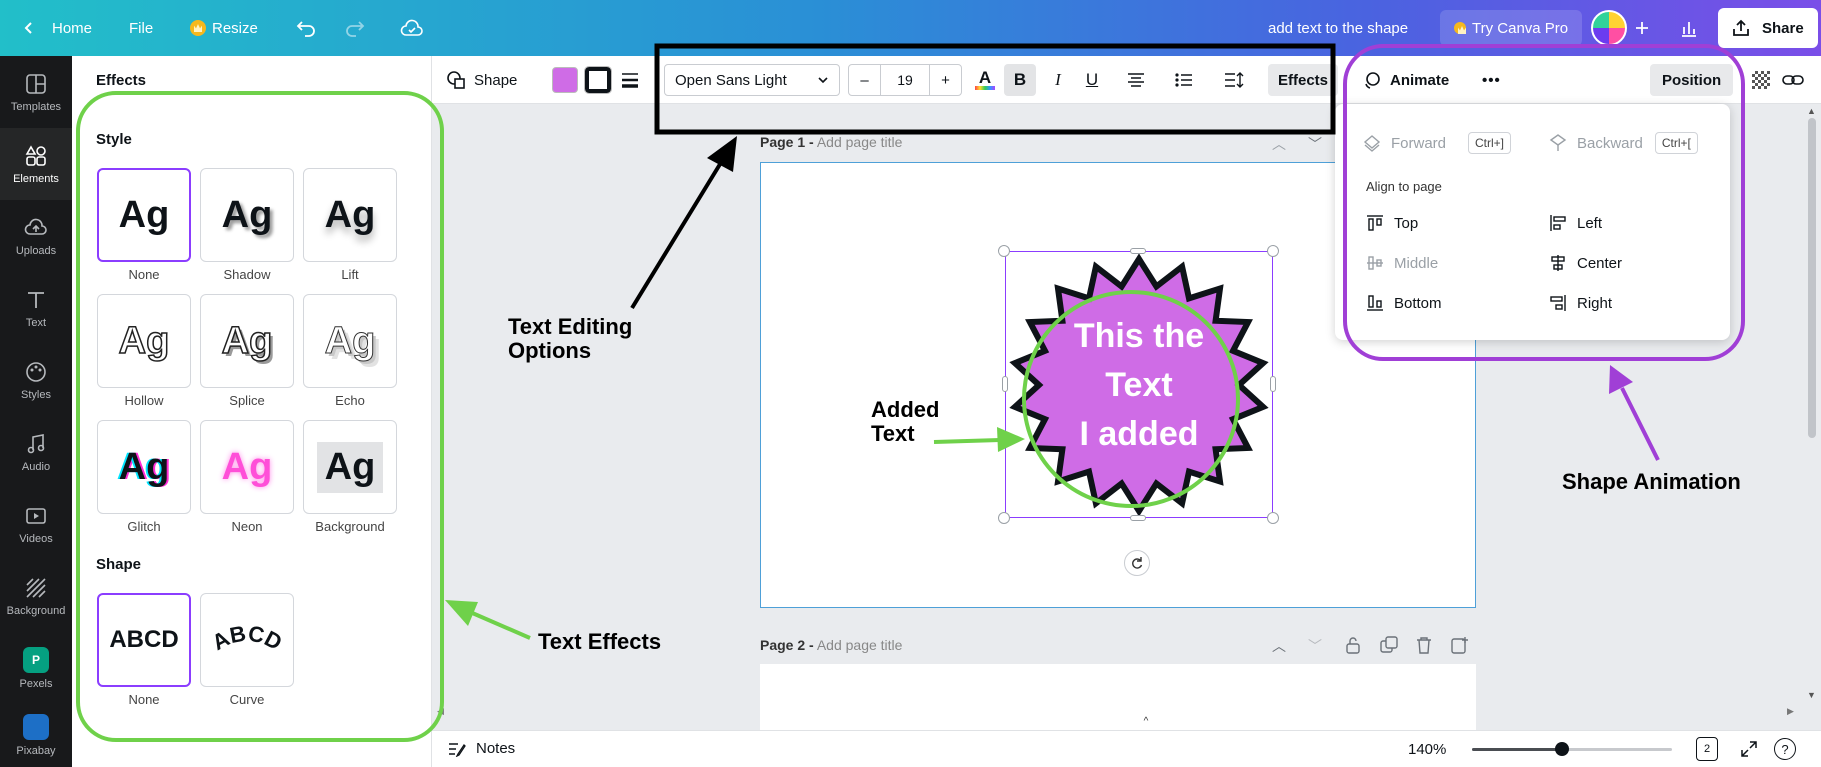 This screenshot has height=767, width=1821. I want to click on font-size-input: 19, so click(905, 80).